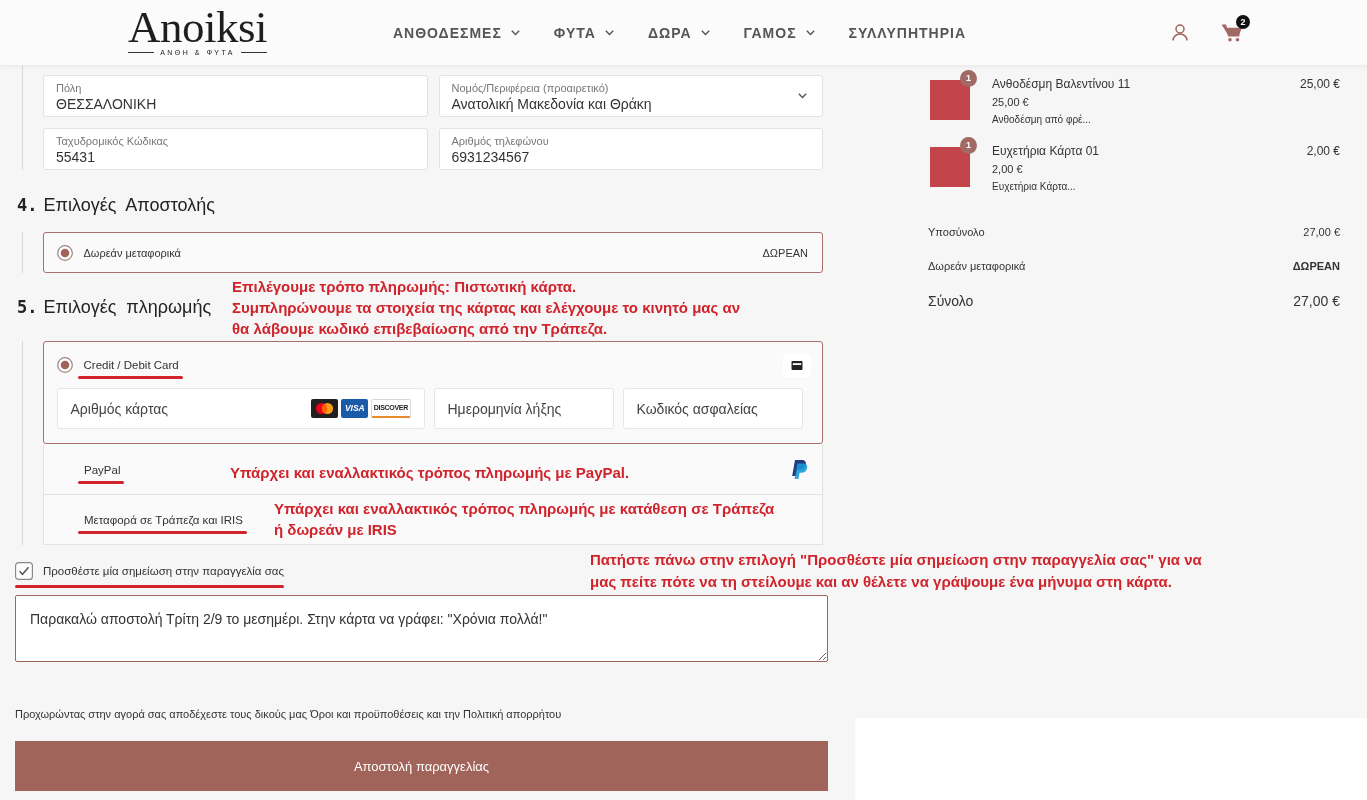 This screenshot has width=1367, height=800. What do you see at coordinates (163, 520) in the screenshot?
I see `payment-method-label: Μεταφορά σε Τράπεζα και IRIS` at bounding box center [163, 520].